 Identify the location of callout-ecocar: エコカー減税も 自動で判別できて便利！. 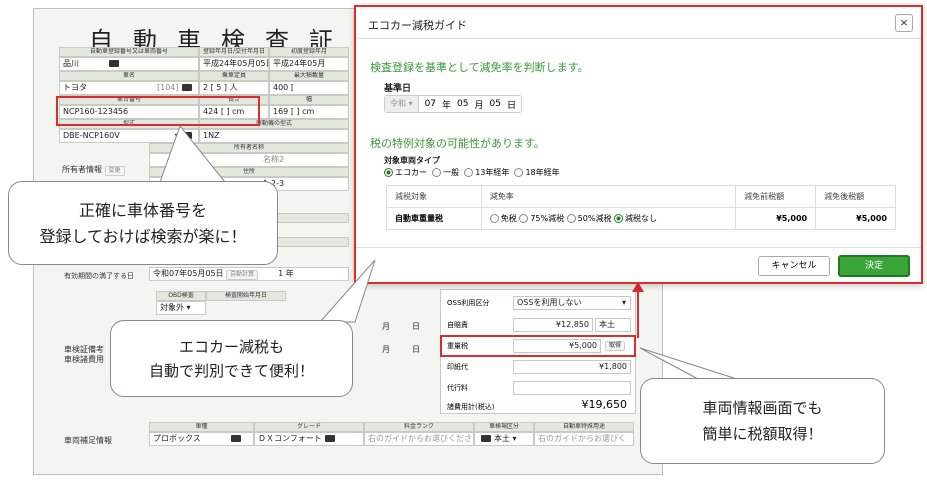
(231, 358).